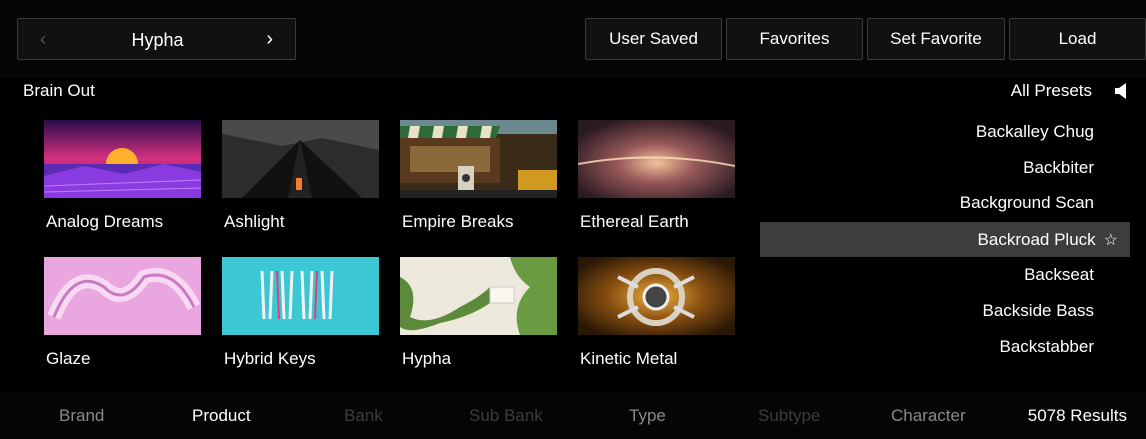 The width and height of the screenshot is (1146, 439). I want to click on all-presets-filter: All Presets, so click(1051, 91).